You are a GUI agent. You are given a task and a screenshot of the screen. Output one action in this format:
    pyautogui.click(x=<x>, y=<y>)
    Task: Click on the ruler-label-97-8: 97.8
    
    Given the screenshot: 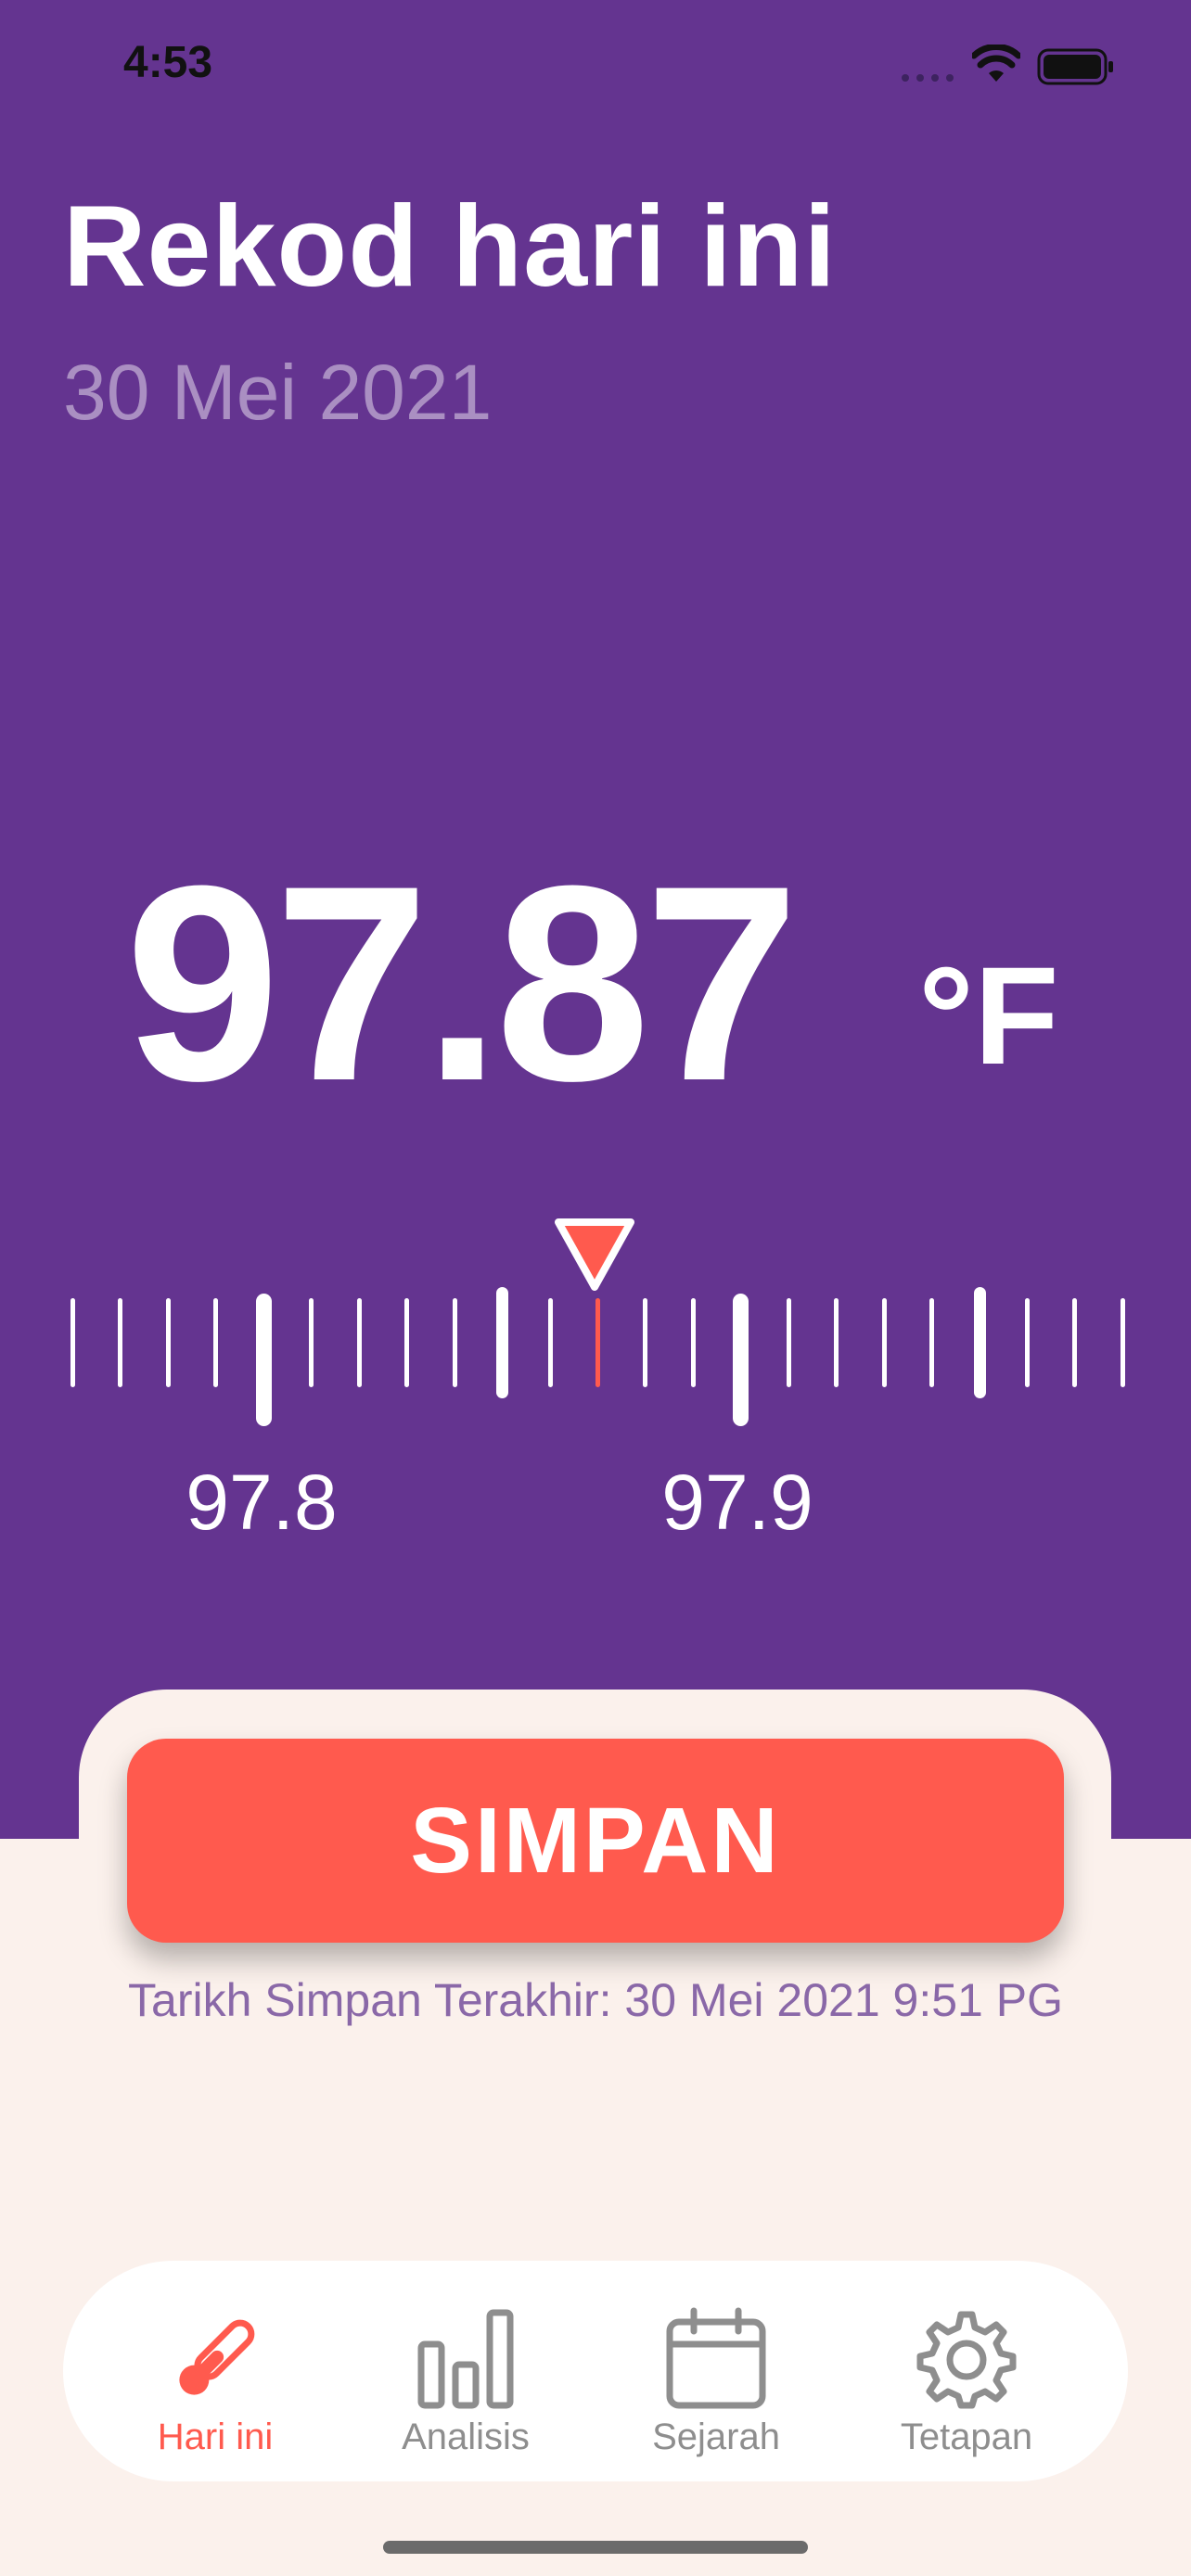 What is the action you would take?
    pyautogui.click(x=262, y=1502)
    